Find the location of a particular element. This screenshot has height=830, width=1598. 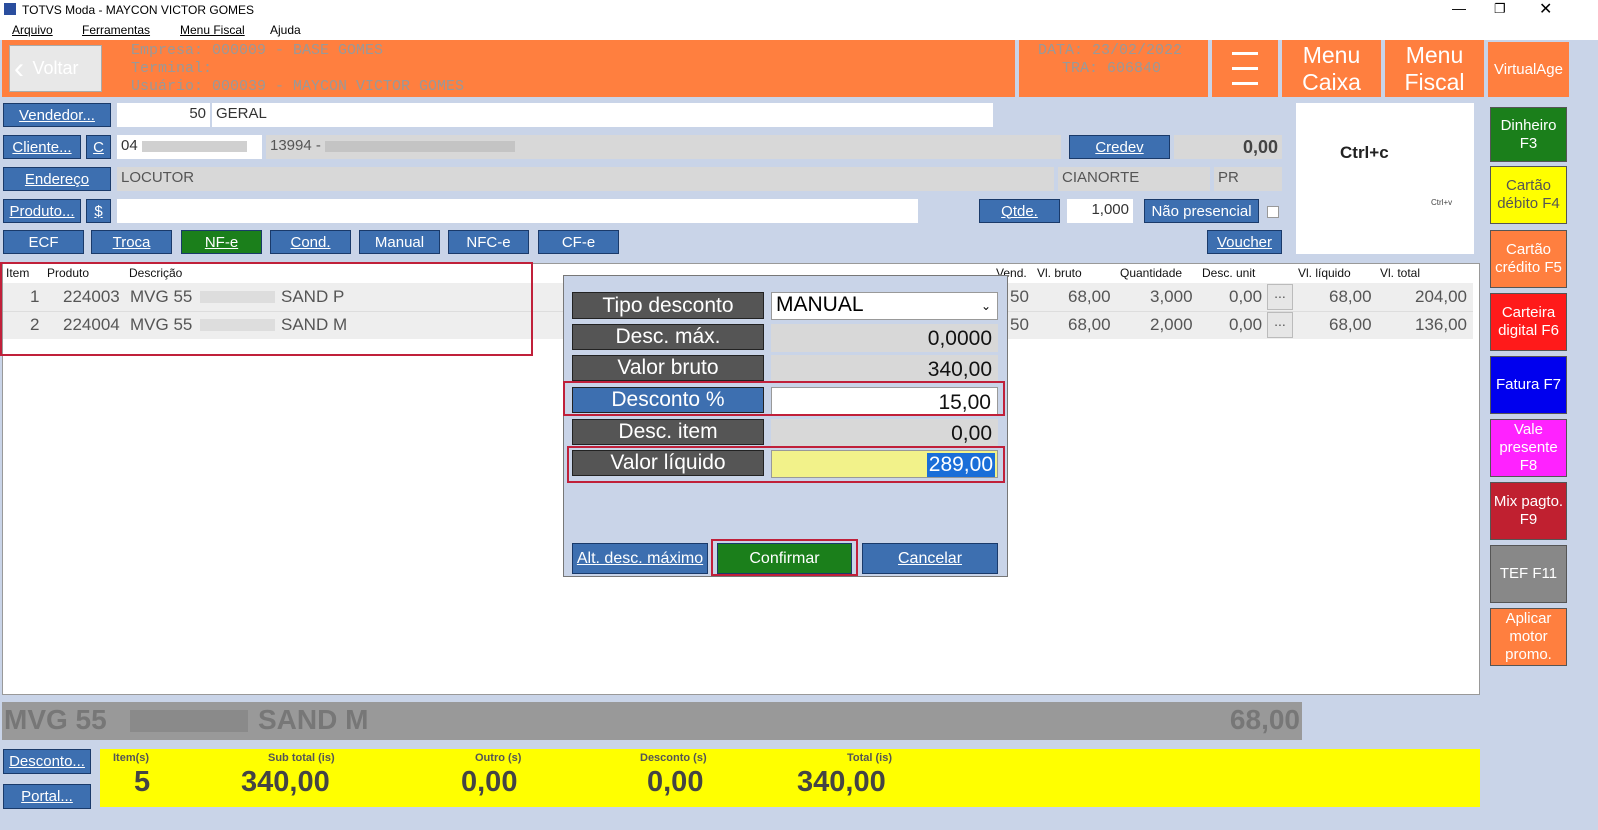

header-date: DATA: 23/02/2022 TRA: 606840 is located at coordinates (1110, 60).